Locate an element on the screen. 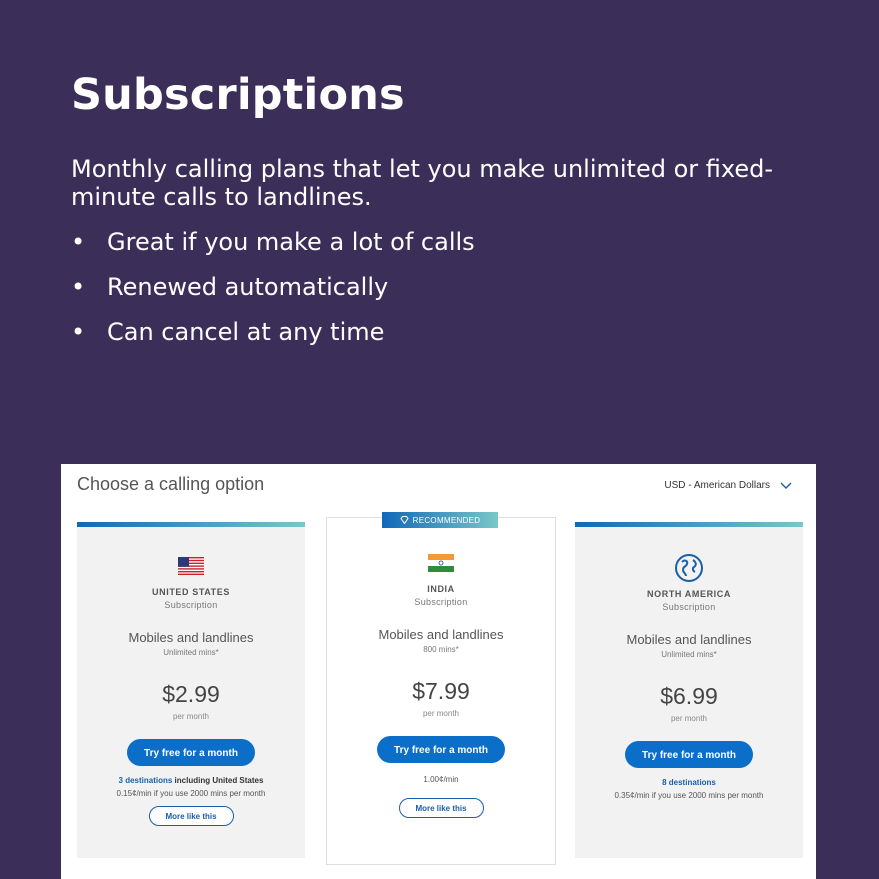 Image resolution: width=879 pixels, height=879 pixels. bullet-item: • Can cancel at any time is located at coordinates (273, 338).